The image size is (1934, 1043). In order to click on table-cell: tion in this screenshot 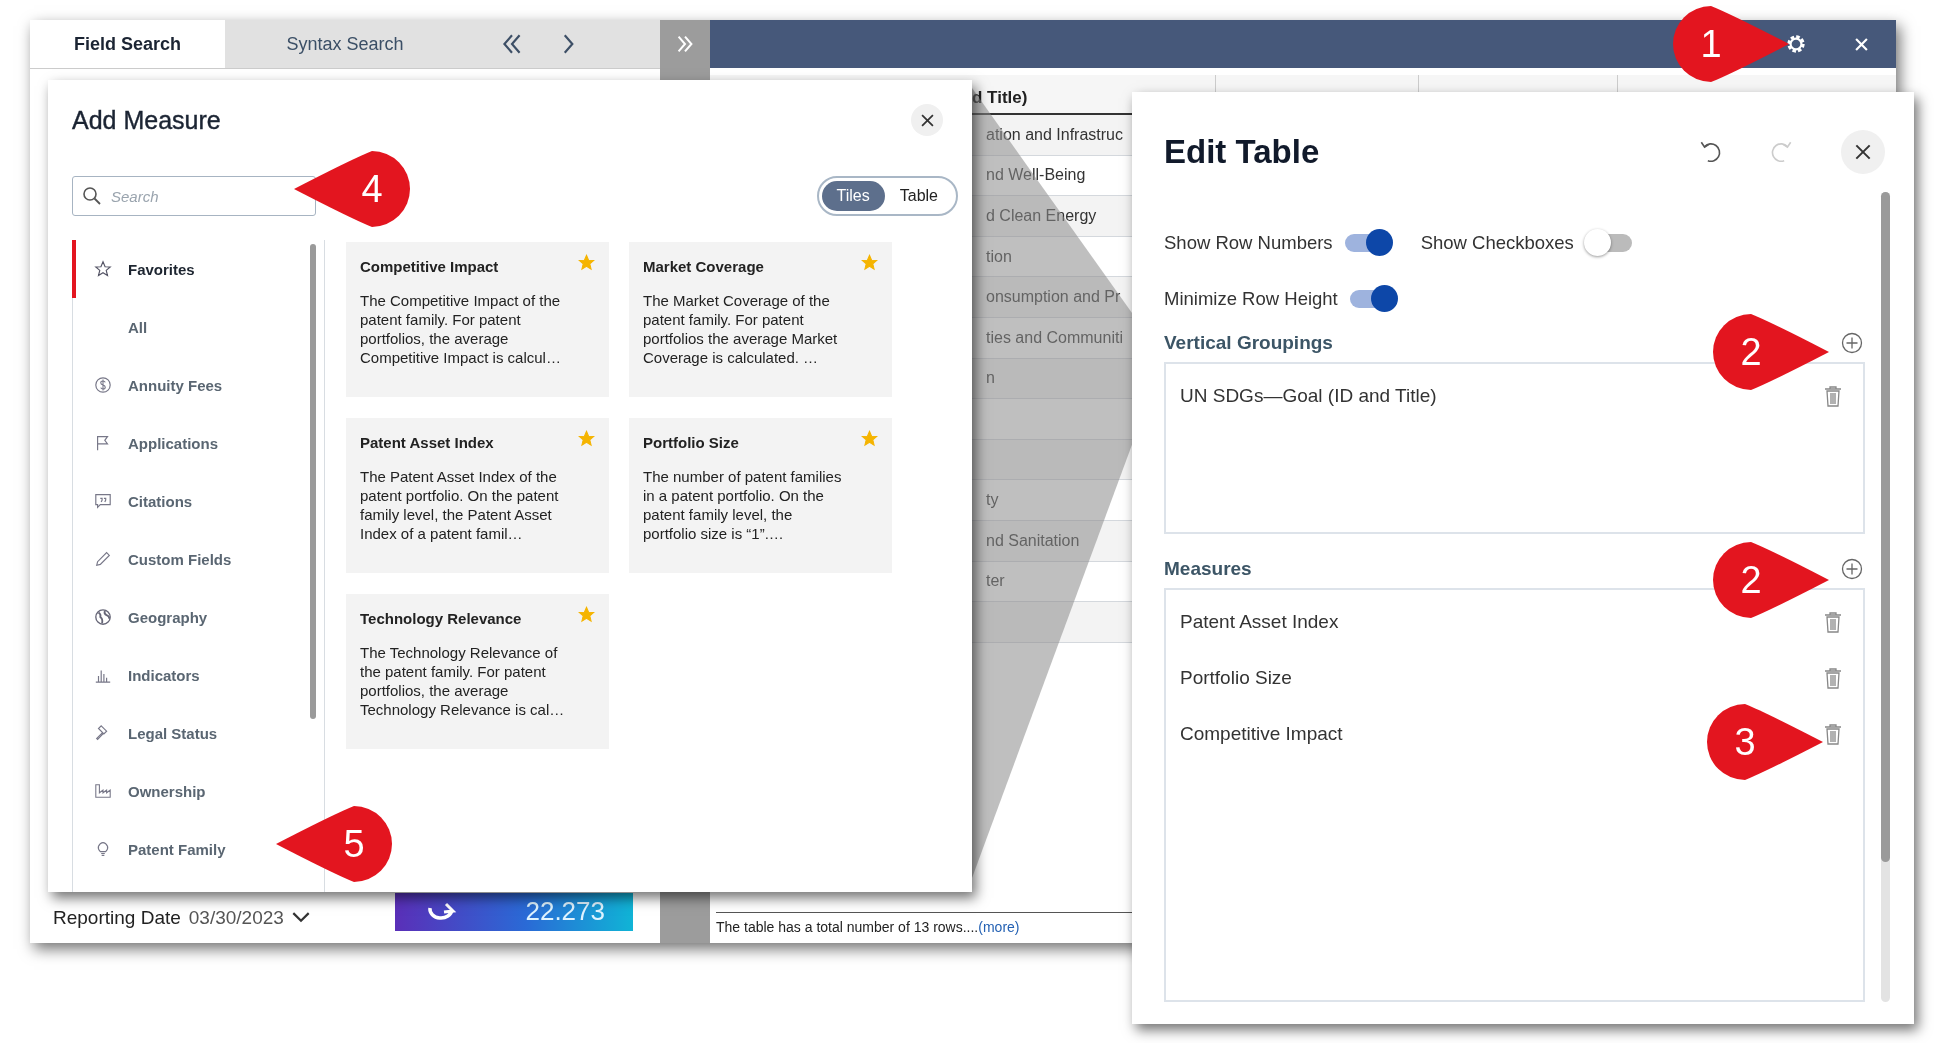, I will do `click(999, 256)`.